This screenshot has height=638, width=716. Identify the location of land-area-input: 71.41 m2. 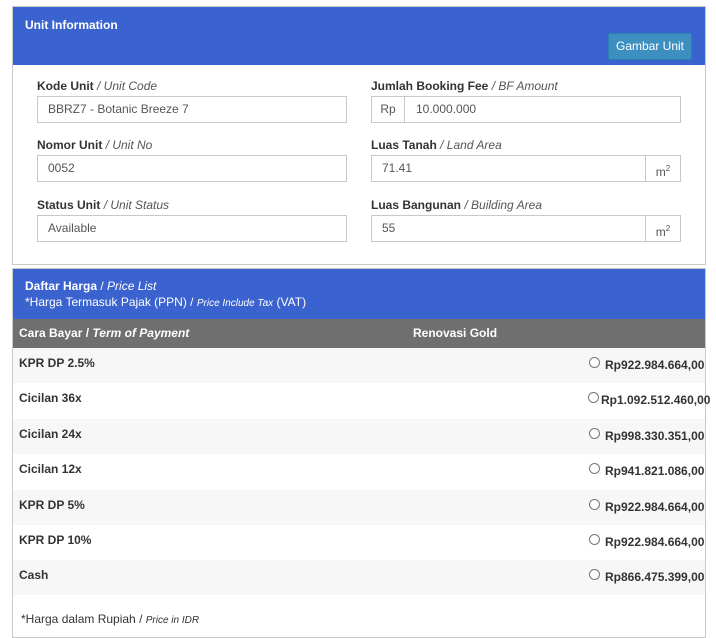
(526, 168).